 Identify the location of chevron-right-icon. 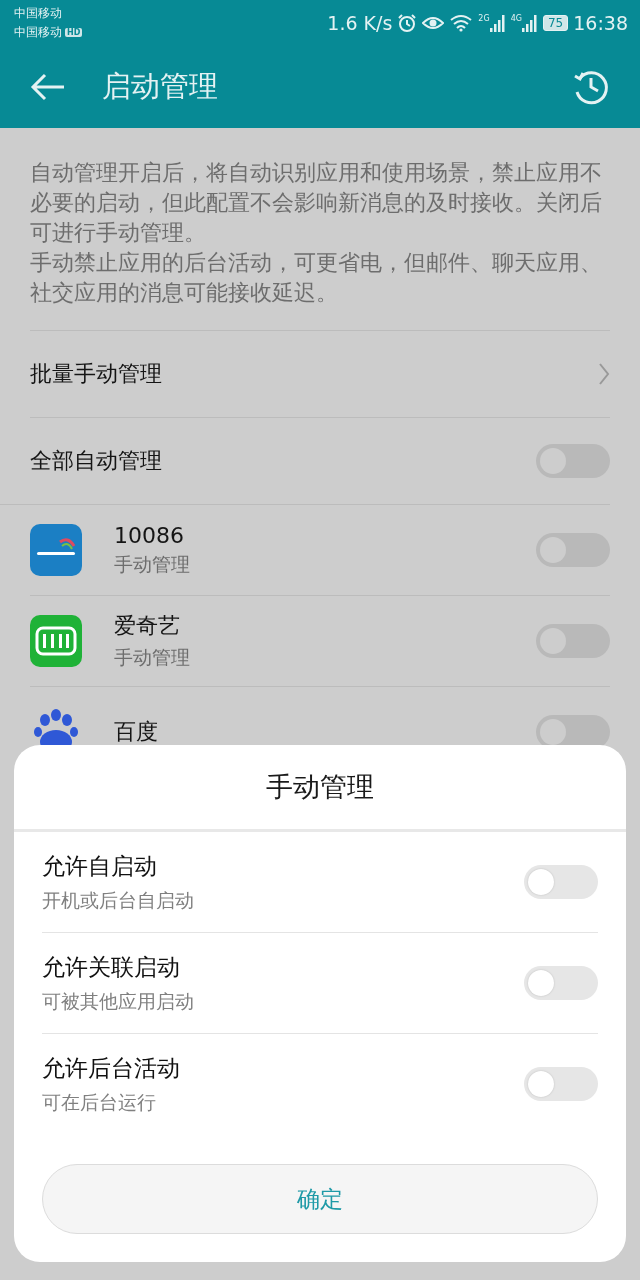
(604, 374).